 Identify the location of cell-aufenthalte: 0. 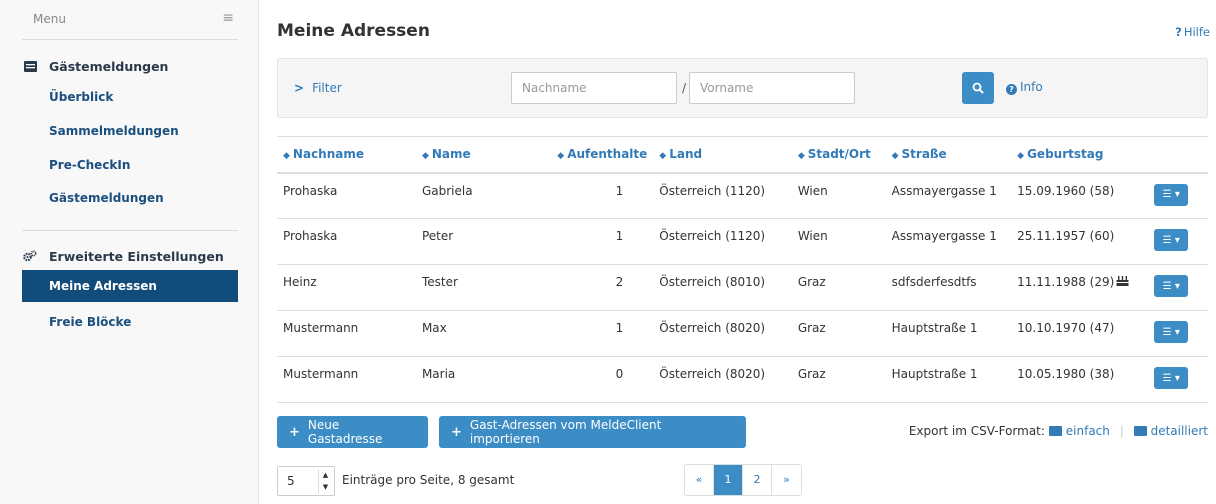
(602, 379).